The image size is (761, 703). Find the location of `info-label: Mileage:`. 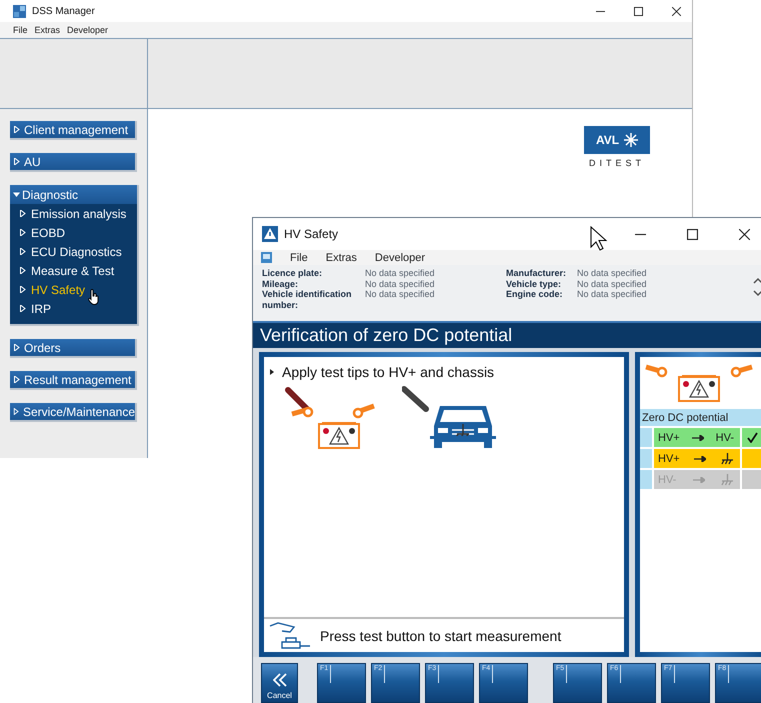

info-label: Mileage: is located at coordinates (281, 283).